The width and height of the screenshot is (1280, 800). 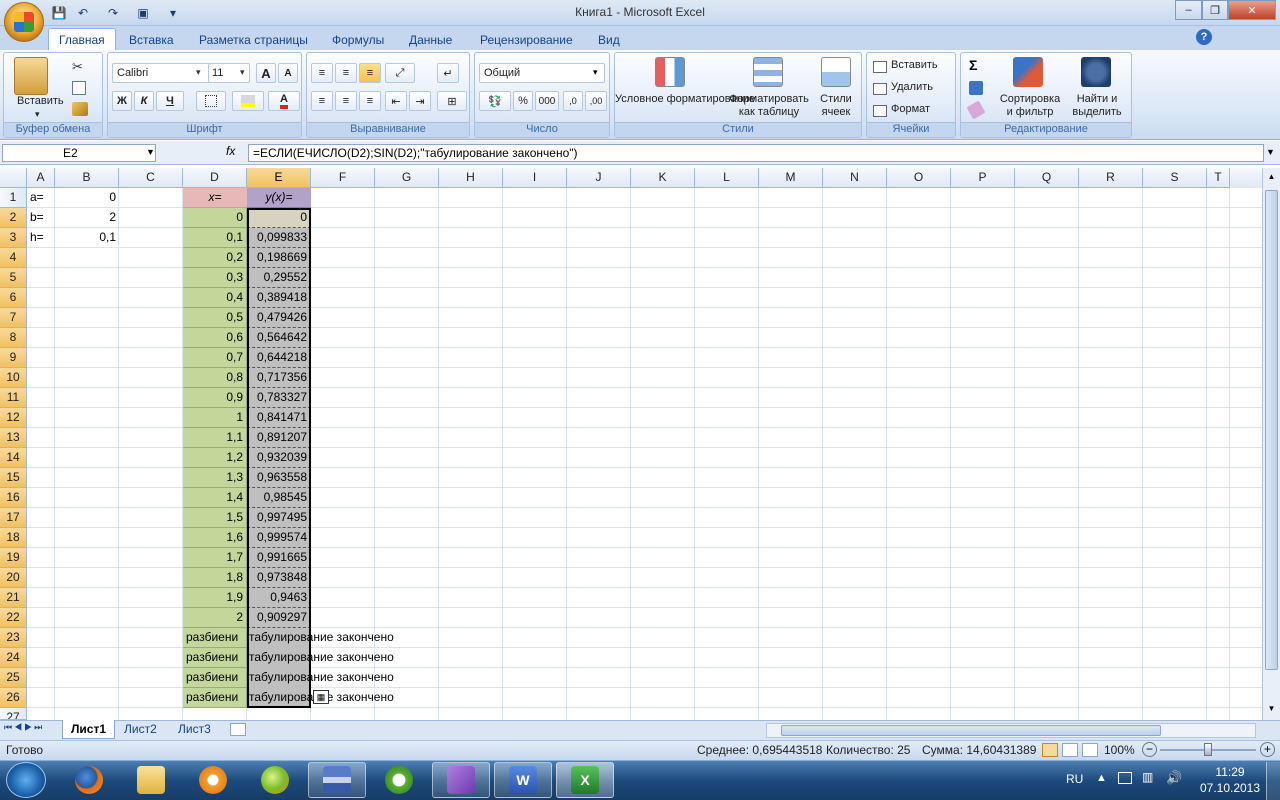 I want to click on scroll-thumb, so click(x=1271, y=430).